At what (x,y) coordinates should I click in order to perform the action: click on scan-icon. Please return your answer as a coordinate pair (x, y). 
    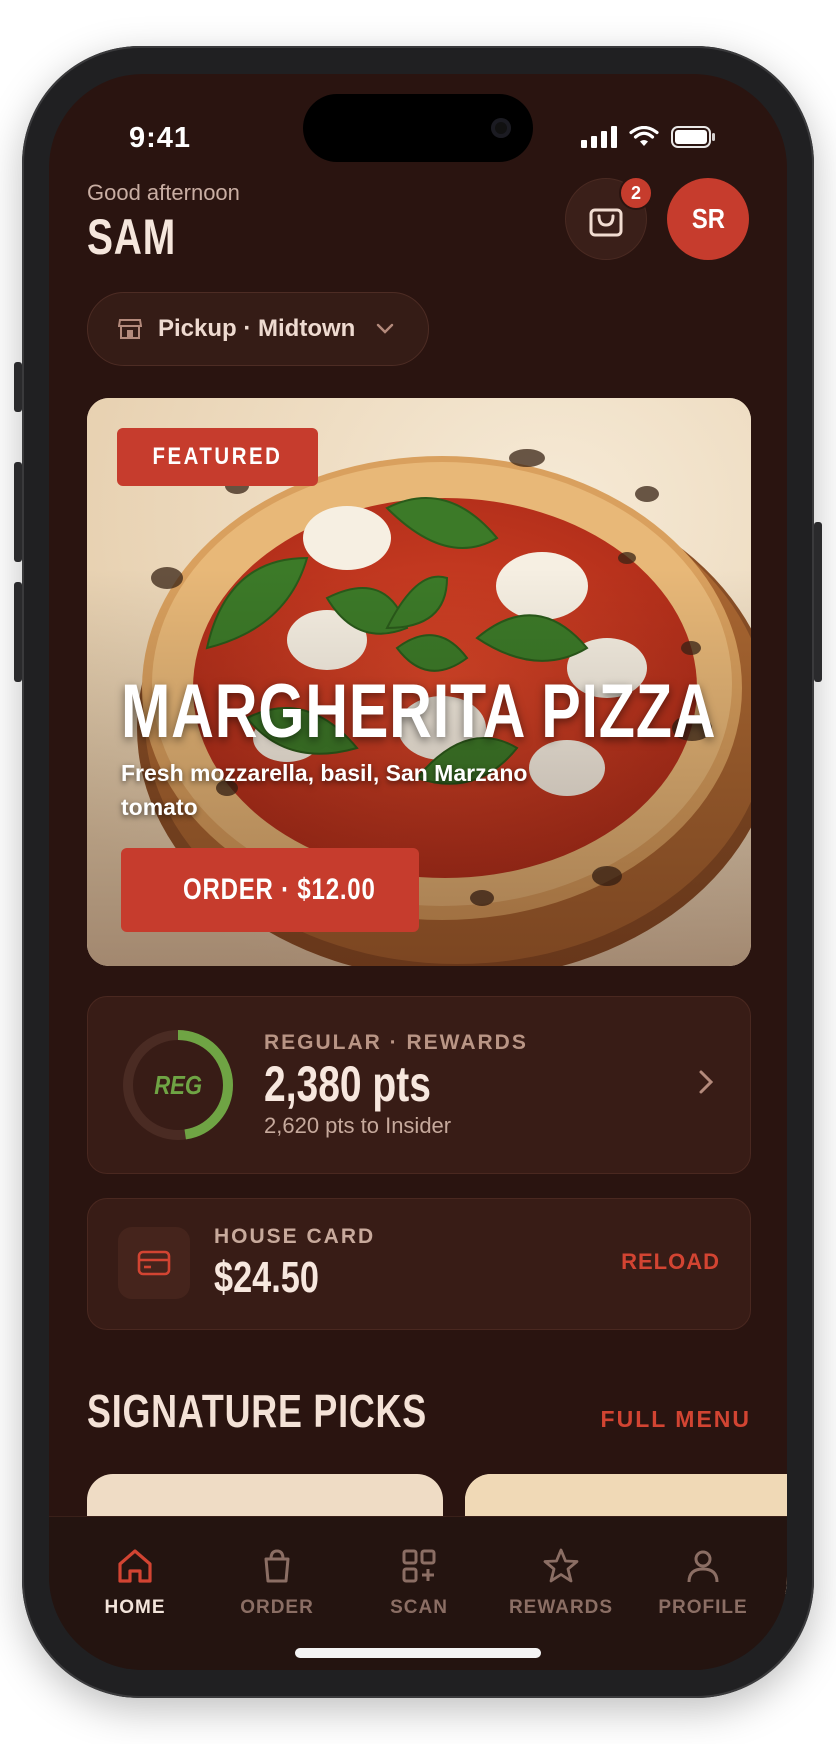
    Looking at the image, I should click on (419, 1566).